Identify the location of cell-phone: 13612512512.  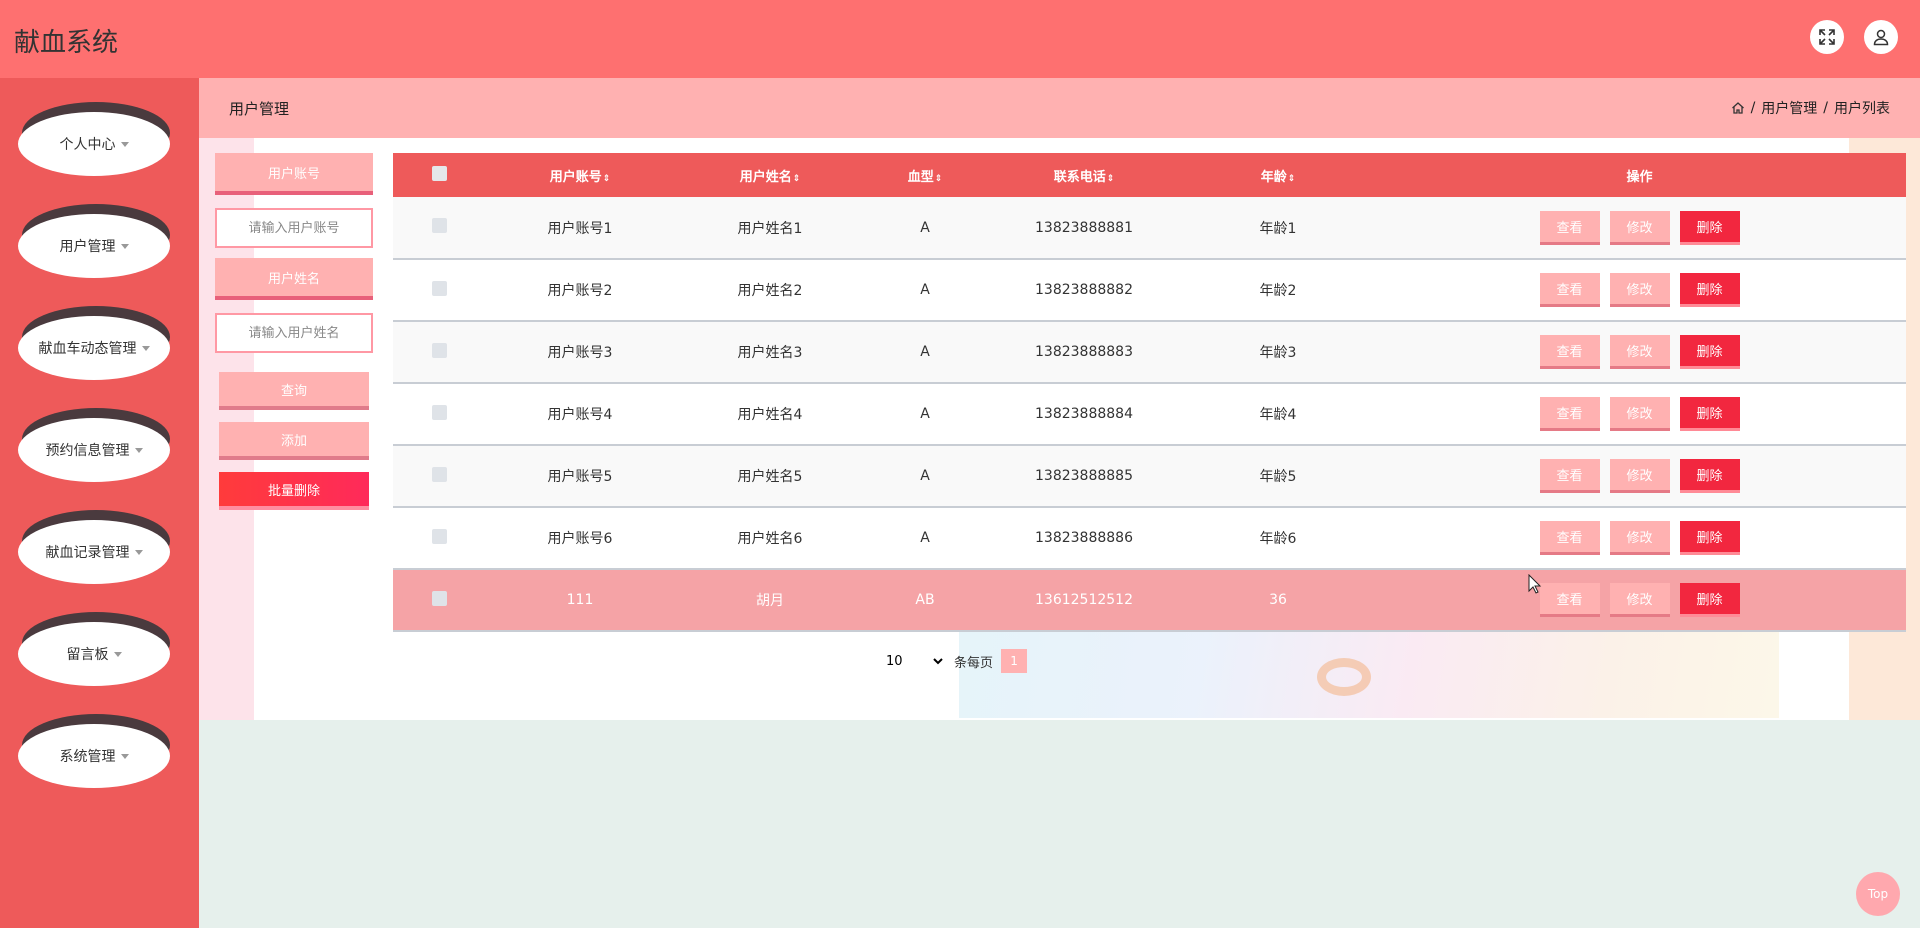
(1084, 600).